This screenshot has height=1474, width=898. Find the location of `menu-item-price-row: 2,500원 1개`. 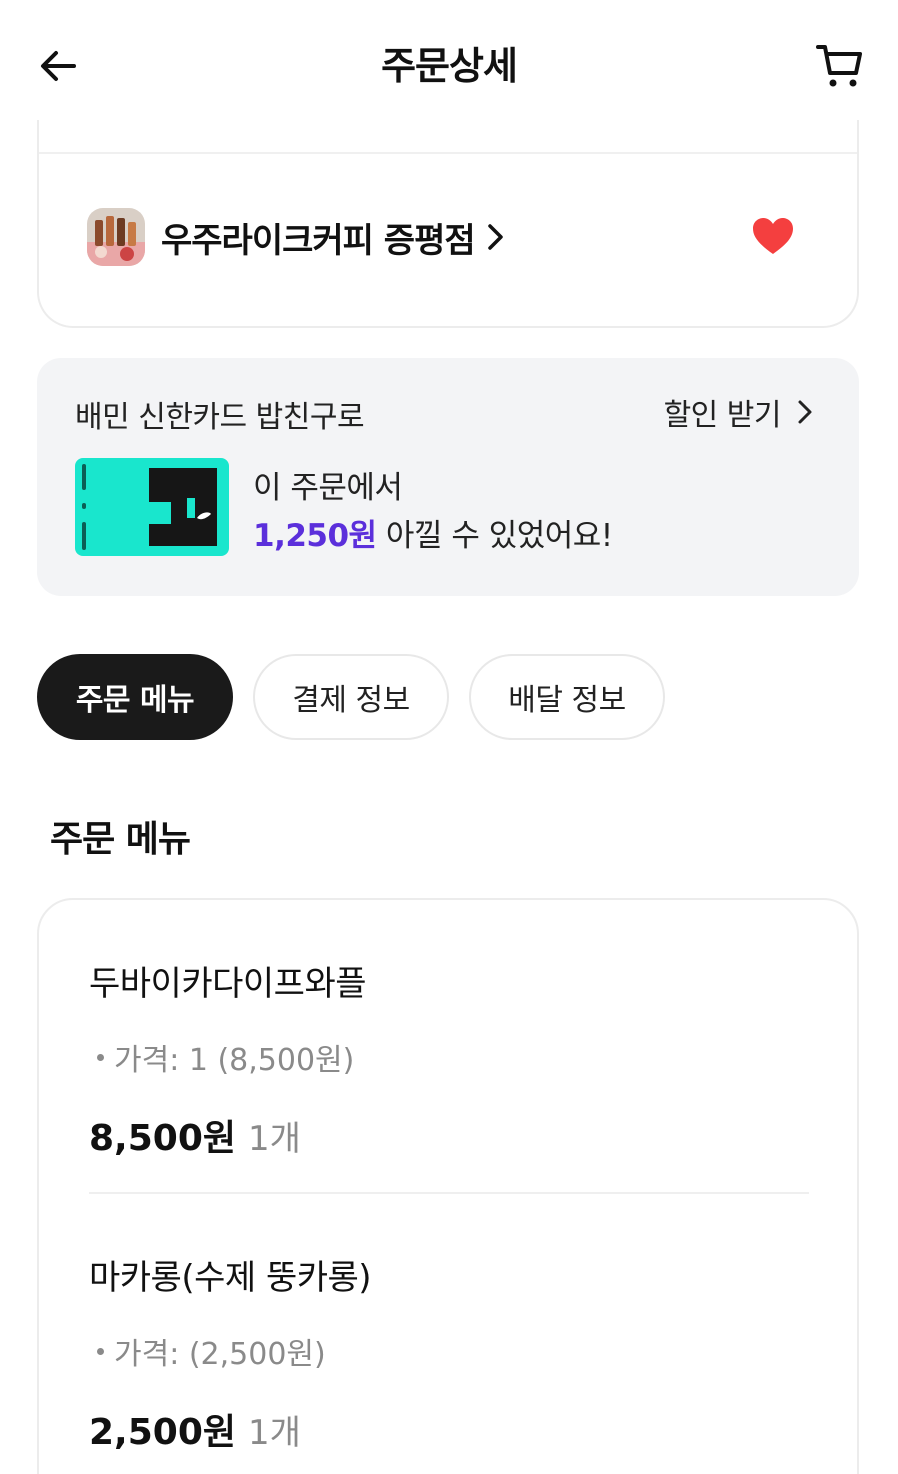

menu-item-price-row: 2,500원 1개 is located at coordinates (450, 1429).